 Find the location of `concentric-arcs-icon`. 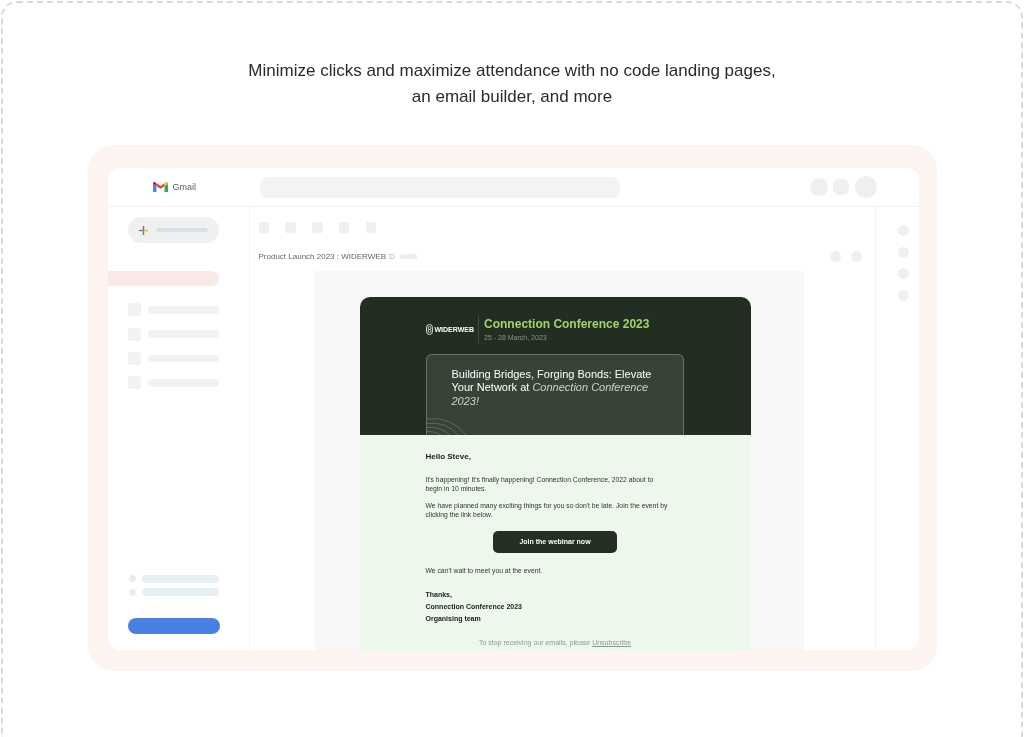

concentric-arcs-icon is located at coordinates (446, 425).